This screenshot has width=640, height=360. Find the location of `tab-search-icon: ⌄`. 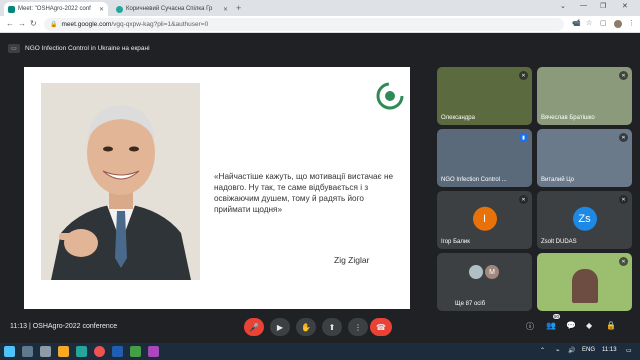

tab-search-icon: ⌄ is located at coordinates (563, 6).